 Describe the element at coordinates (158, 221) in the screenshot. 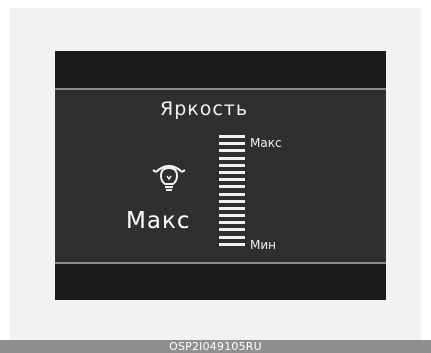

I see `current-brightness-value: Макс` at that location.